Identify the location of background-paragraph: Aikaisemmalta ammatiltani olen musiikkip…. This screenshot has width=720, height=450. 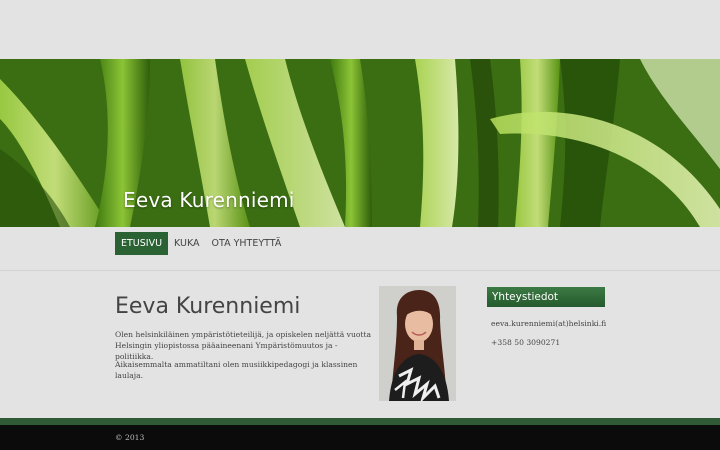
(236, 370).